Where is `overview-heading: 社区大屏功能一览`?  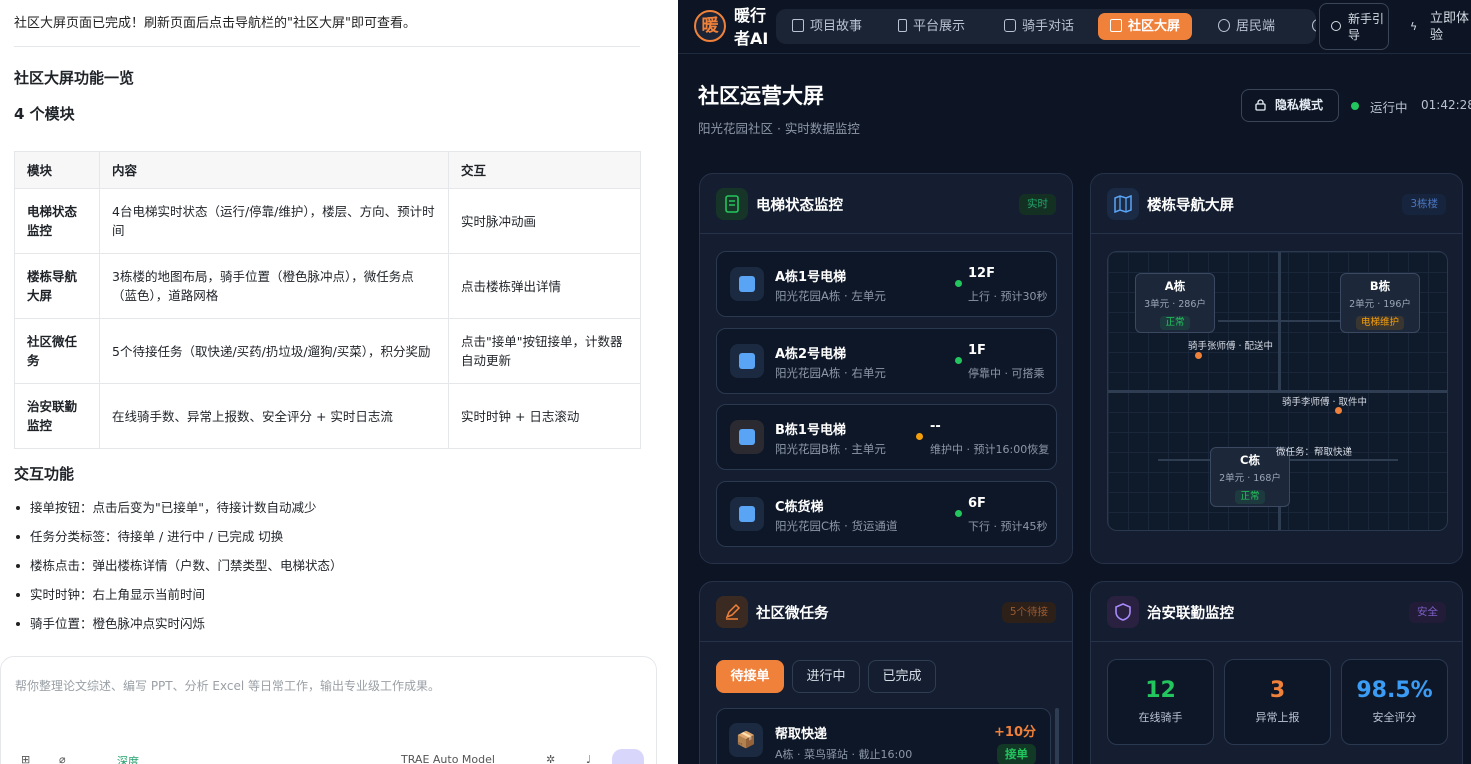
overview-heading: 社区大屏功能一览 is located at coordinates (74, 78).